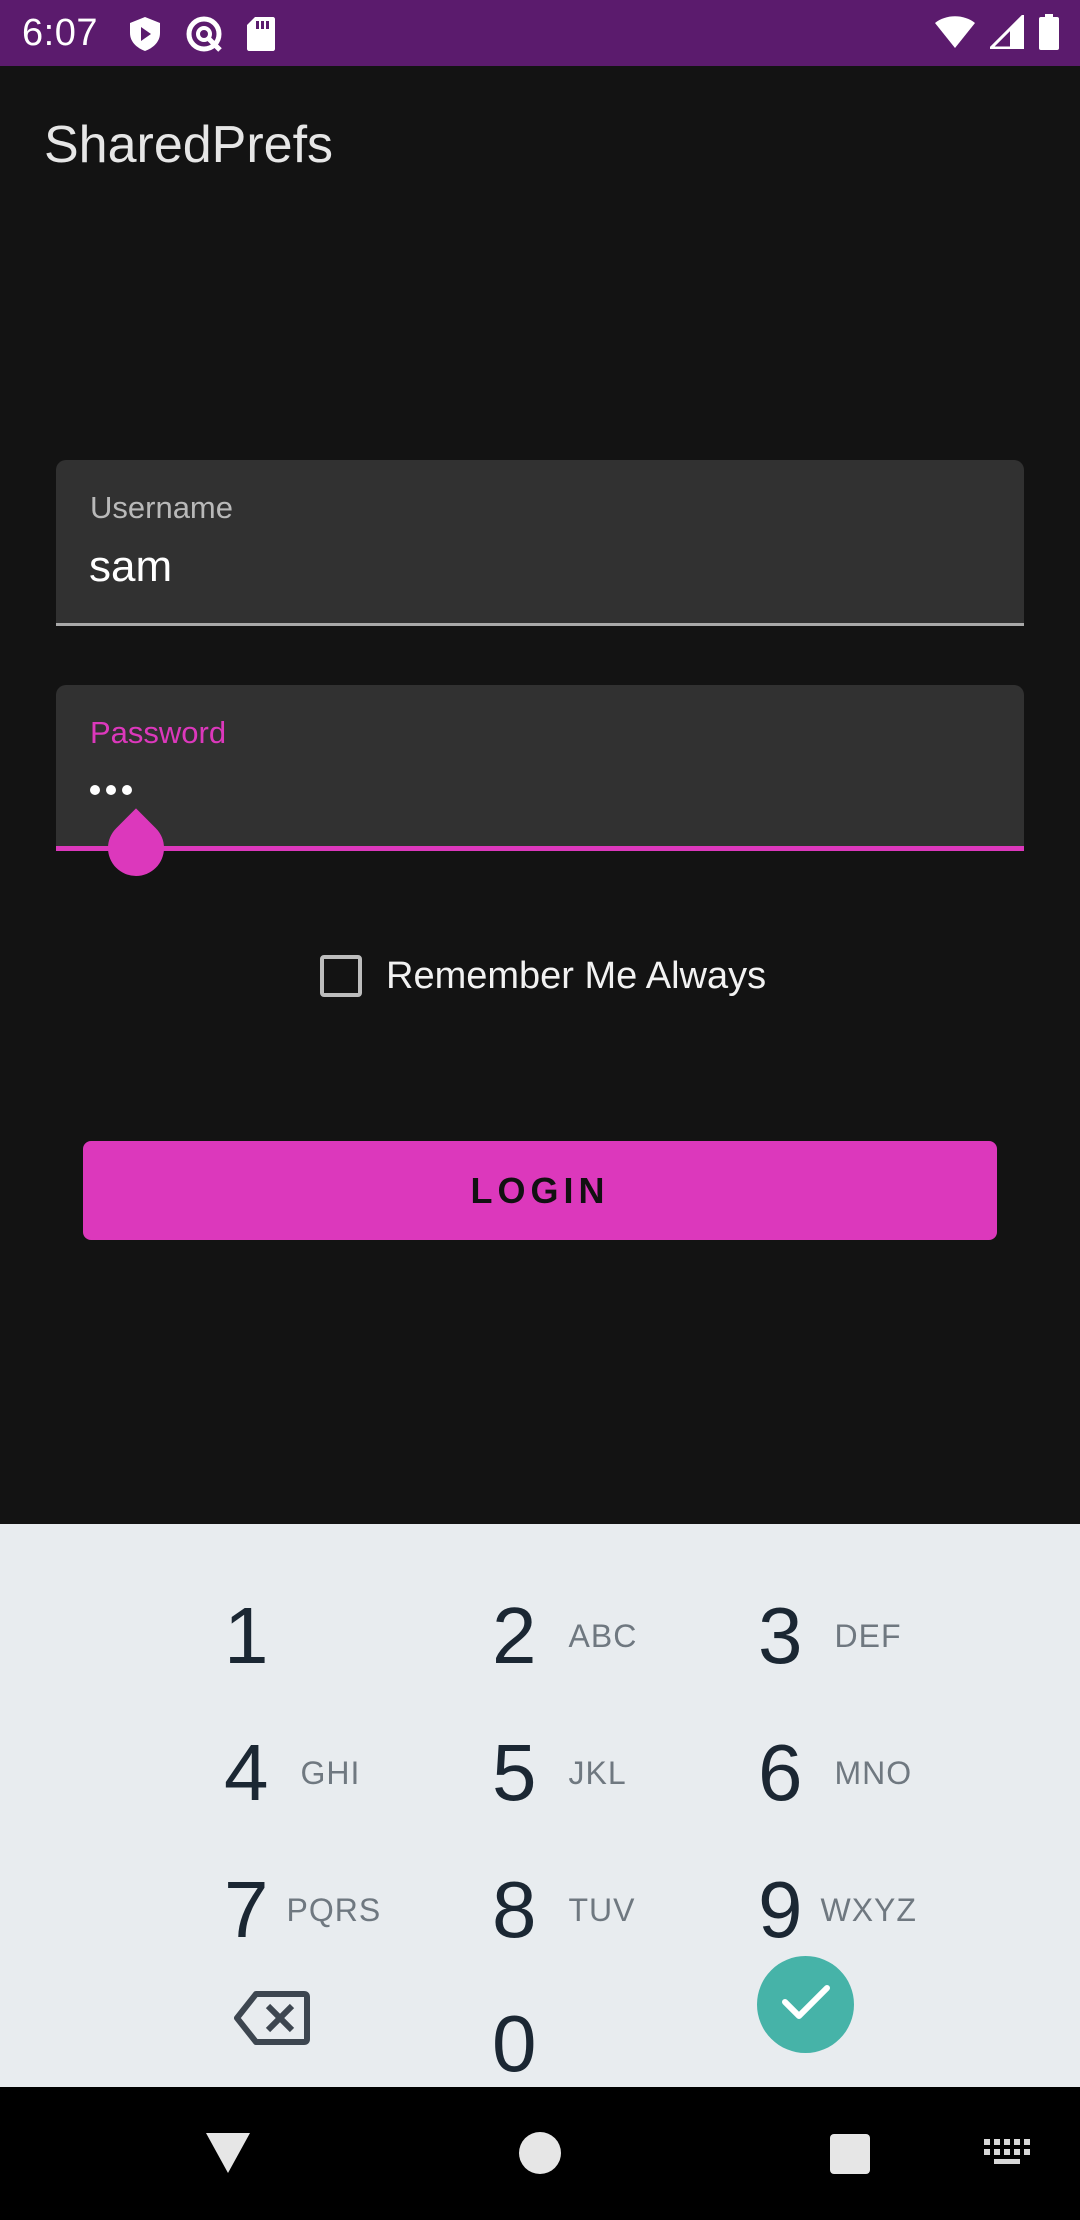 This screenshot has width=1080, height=2220. Describe the element at coordinates (1007, 2156) in the screenshot. I see `keyboard-icon` at that location.